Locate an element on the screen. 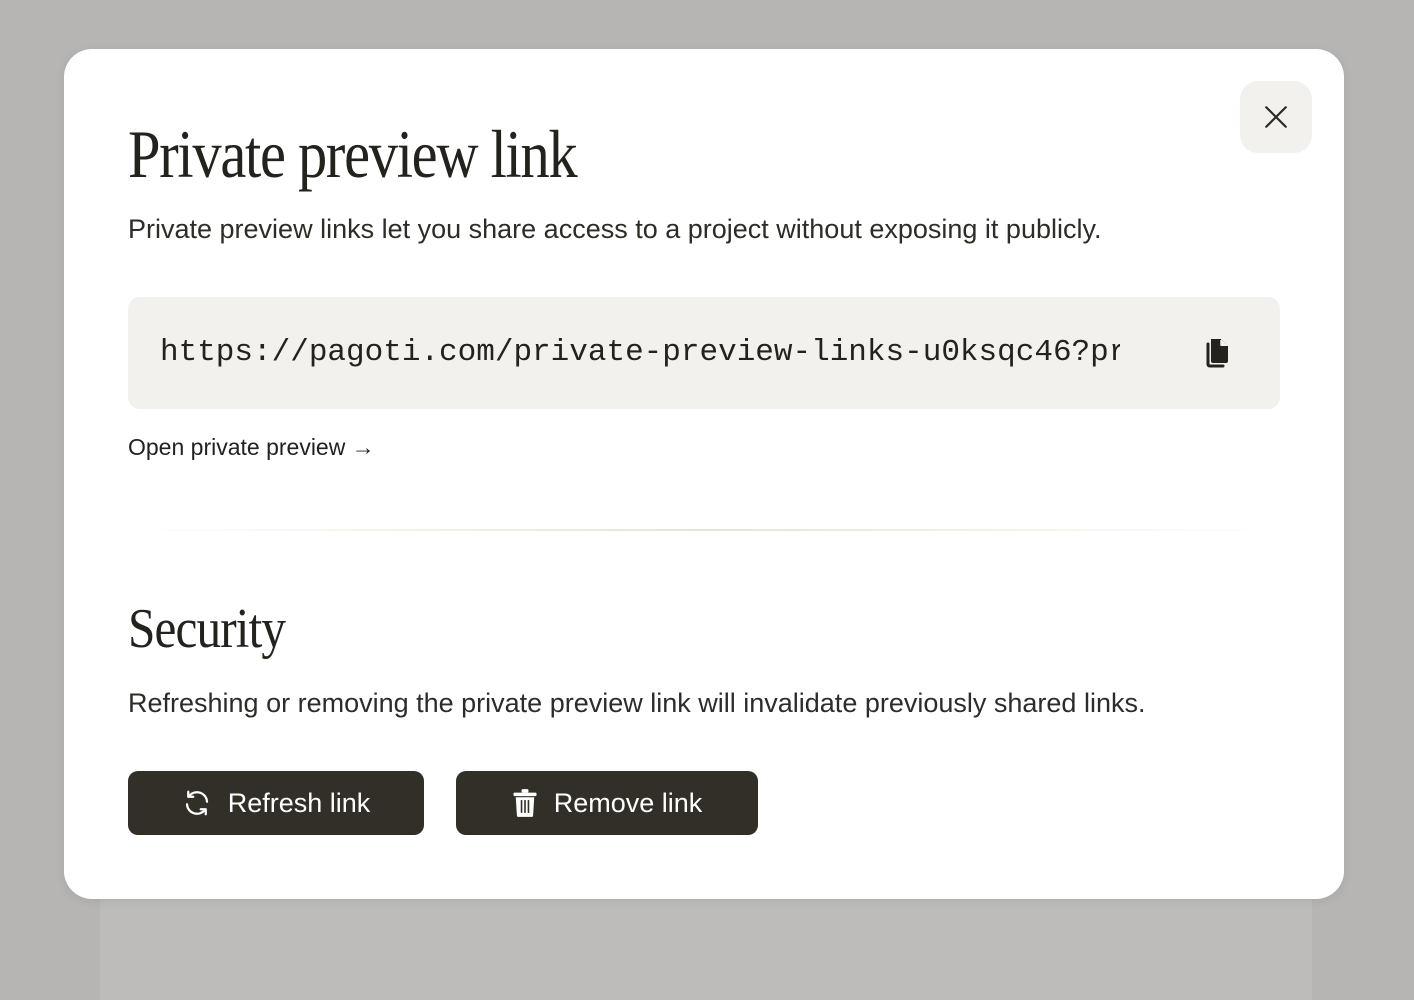 The image size is (1414, 1000). close-button is located at coordinates (1276, 117).